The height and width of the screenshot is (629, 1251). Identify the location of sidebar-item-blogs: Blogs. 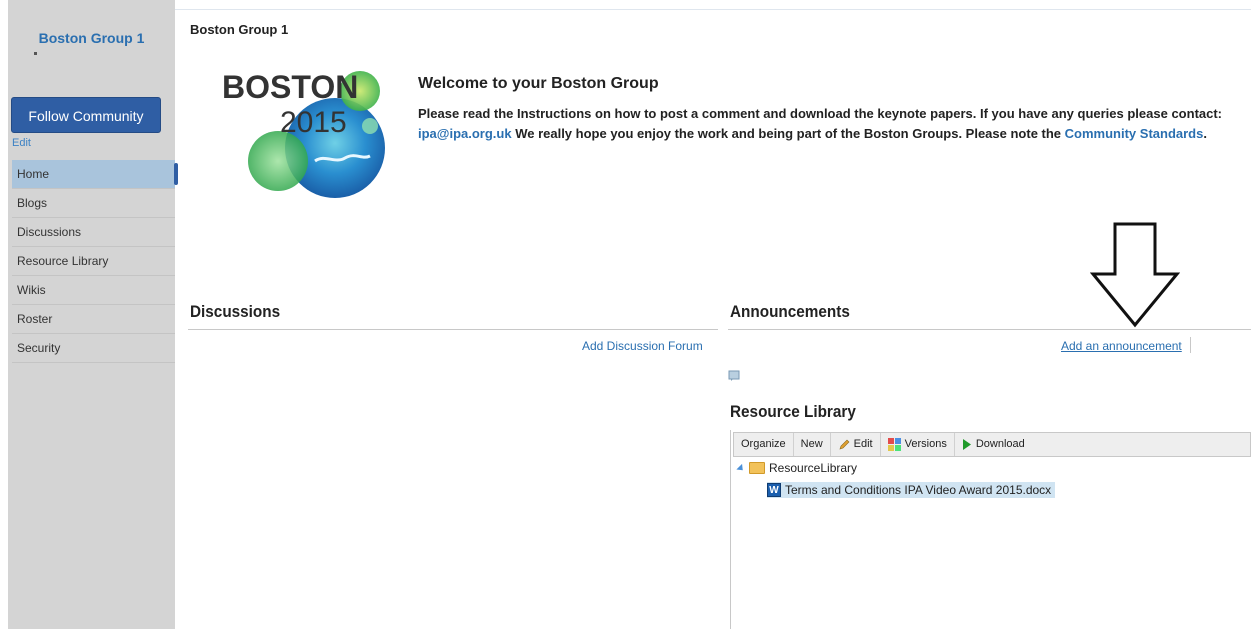
(93, 203).